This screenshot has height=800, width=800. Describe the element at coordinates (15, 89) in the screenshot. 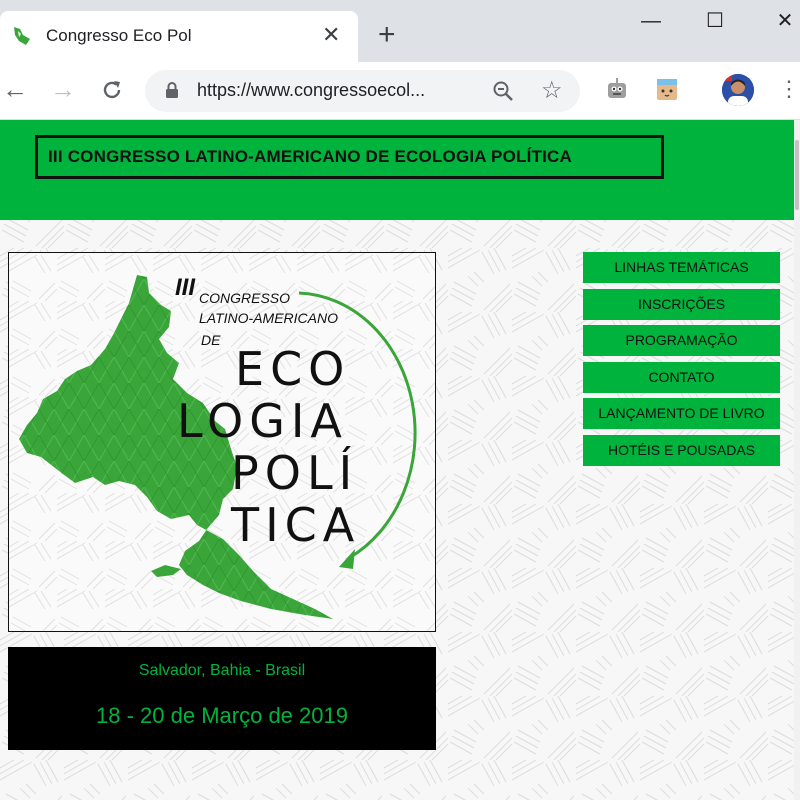

I see `back-arrow-icon: ←` at that location.